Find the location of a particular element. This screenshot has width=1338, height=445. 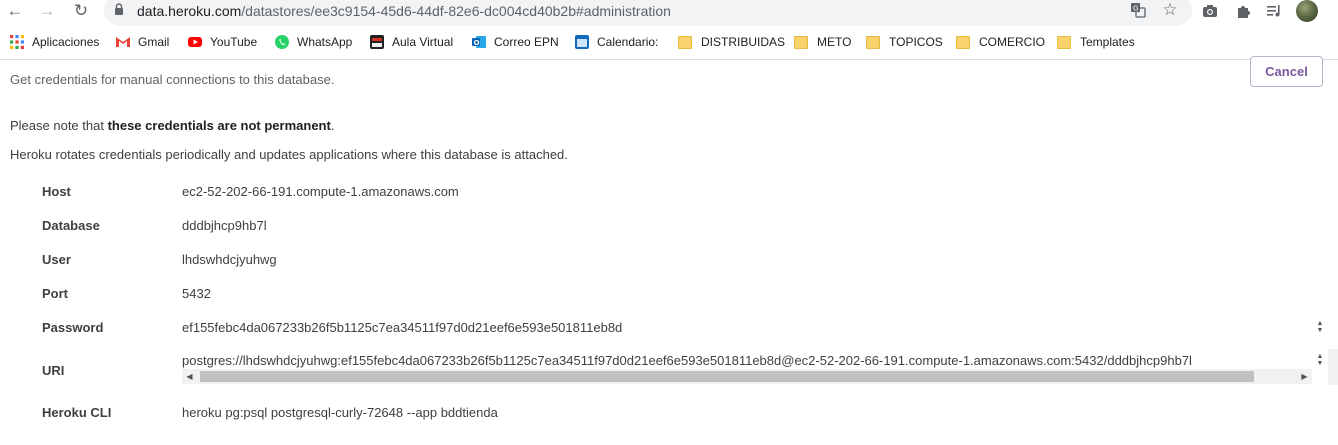

whatsapp-icon is located at coordinates (282, 42).